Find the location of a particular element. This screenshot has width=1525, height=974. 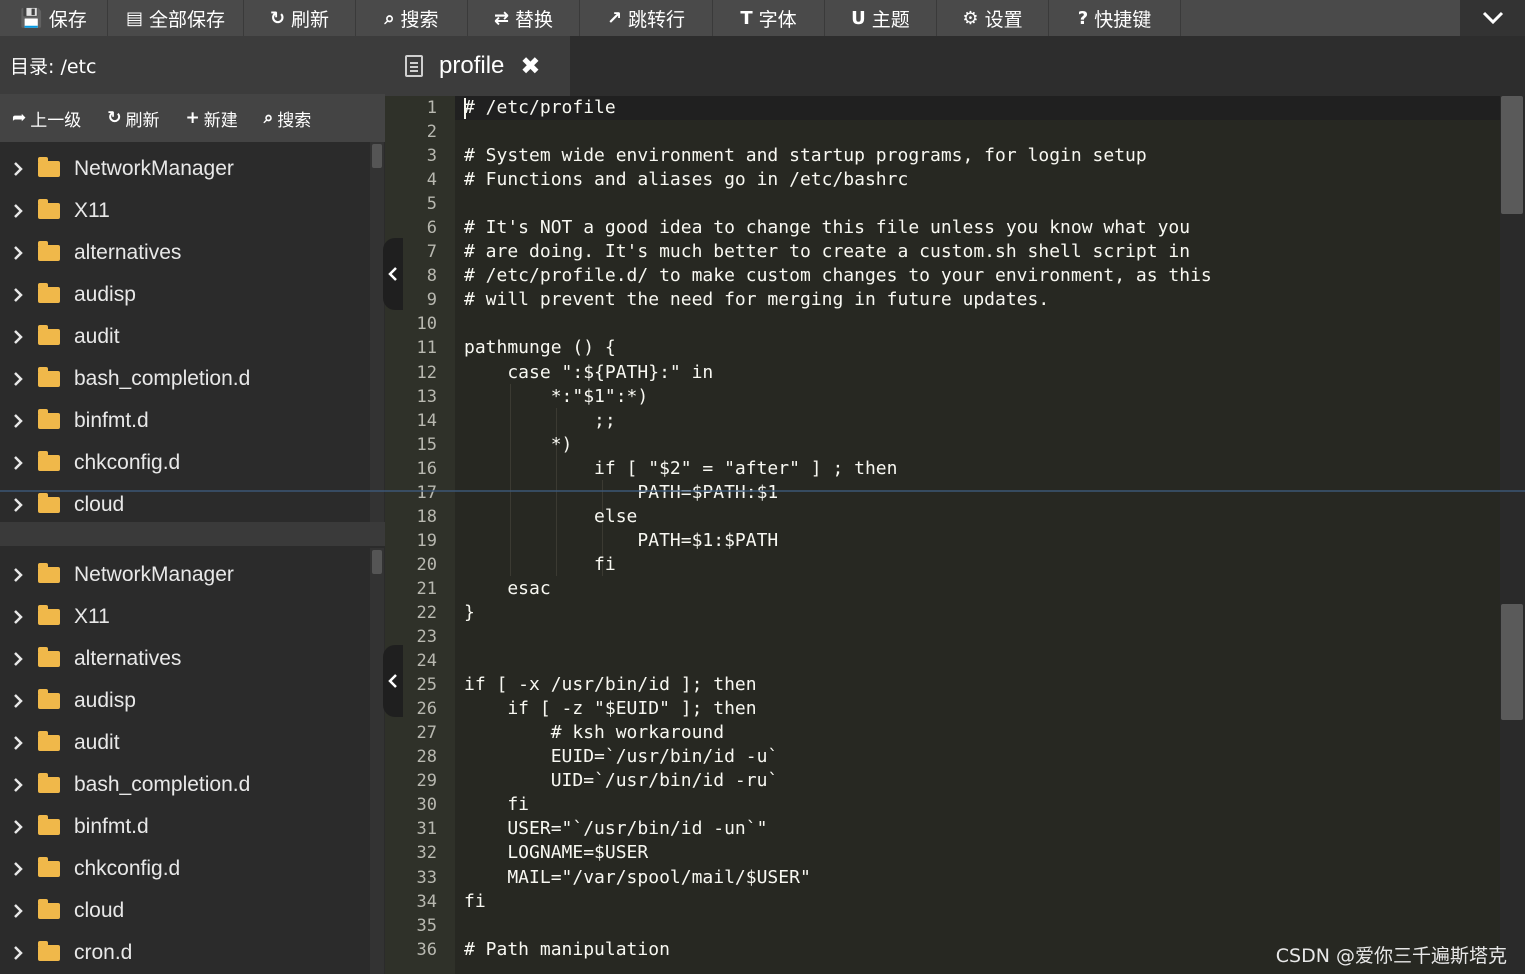

code-line: PATH=$PATH:$1 is located at coordinates (981, 493).